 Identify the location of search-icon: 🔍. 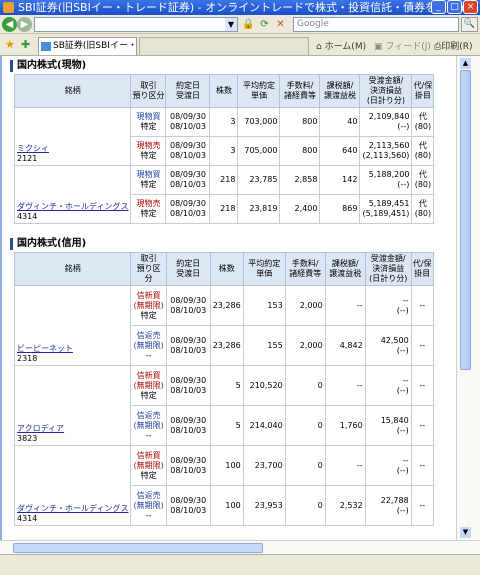
(469, 24).